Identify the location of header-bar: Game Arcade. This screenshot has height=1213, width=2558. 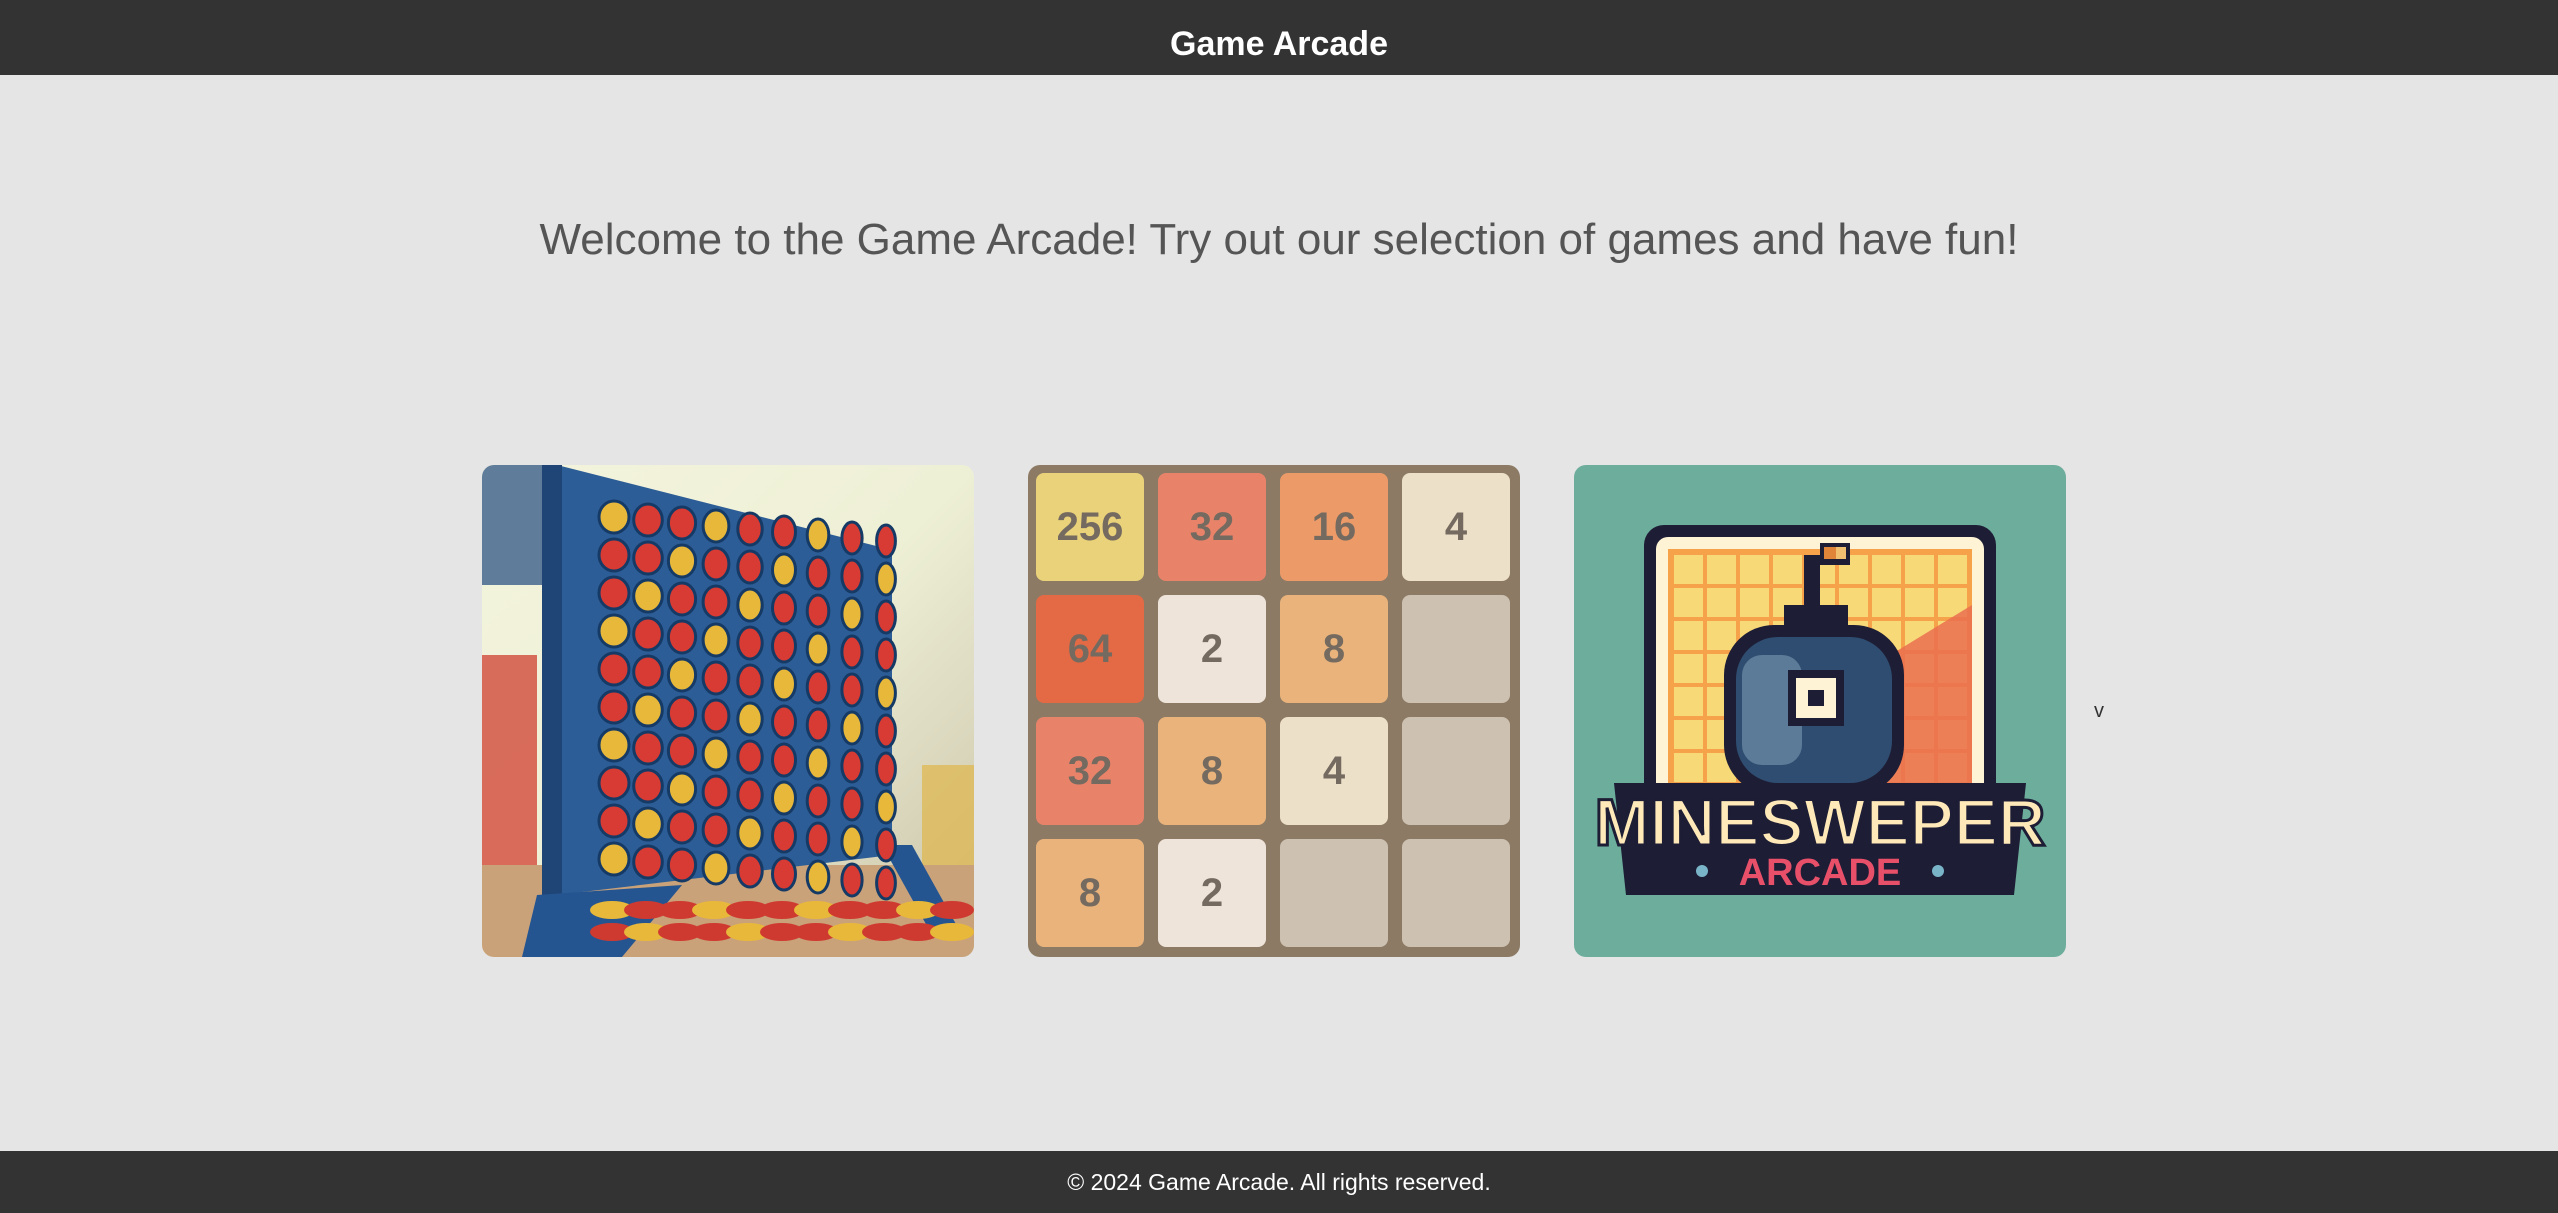
(1279, 37).